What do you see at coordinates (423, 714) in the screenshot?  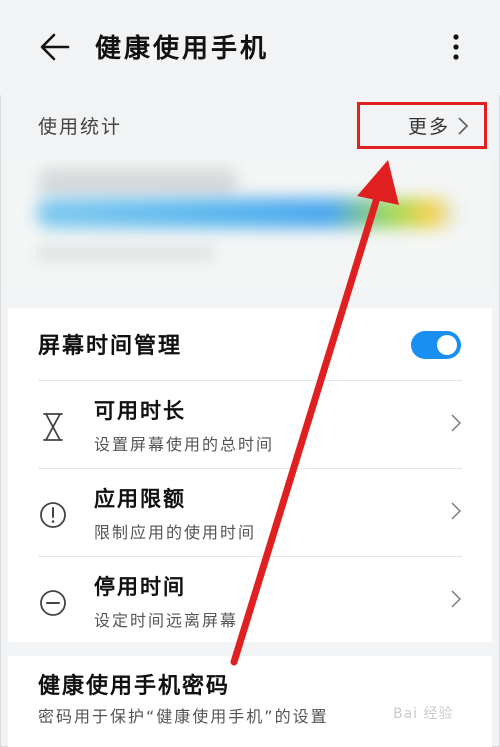 I see `watermark-text: Bai 经验` at bounding box center [423, 714].